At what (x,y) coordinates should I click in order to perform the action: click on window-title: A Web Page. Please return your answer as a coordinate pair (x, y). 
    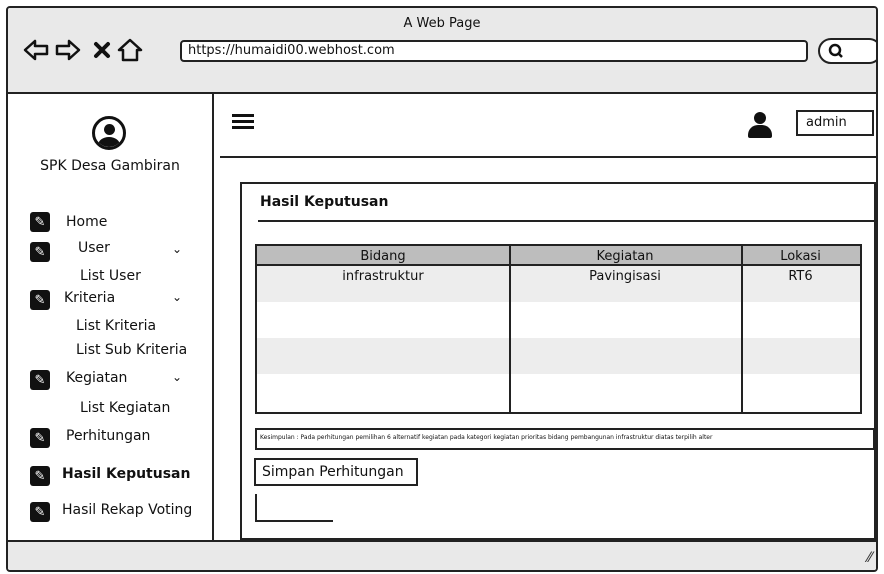
    Looking at the image, I should click on (442, 23).